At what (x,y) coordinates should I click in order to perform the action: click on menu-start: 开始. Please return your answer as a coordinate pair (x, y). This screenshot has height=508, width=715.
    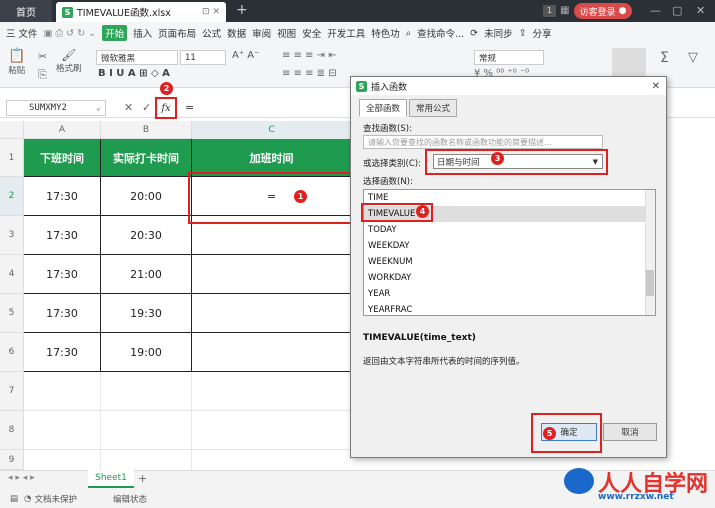
    Looking at the image, I should click on (115, 33).